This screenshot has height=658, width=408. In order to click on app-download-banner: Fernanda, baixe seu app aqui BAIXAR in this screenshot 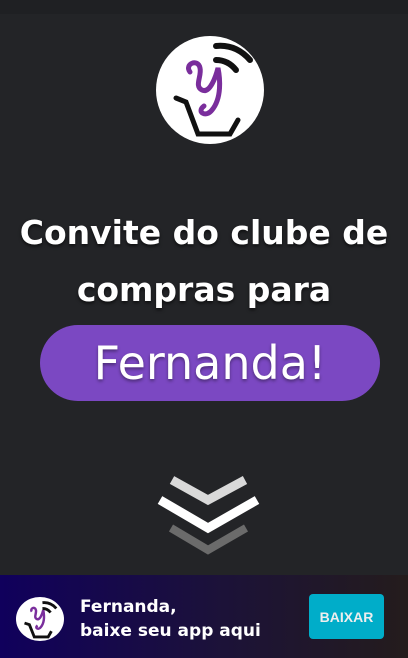, I will do `click(204, 616)`.